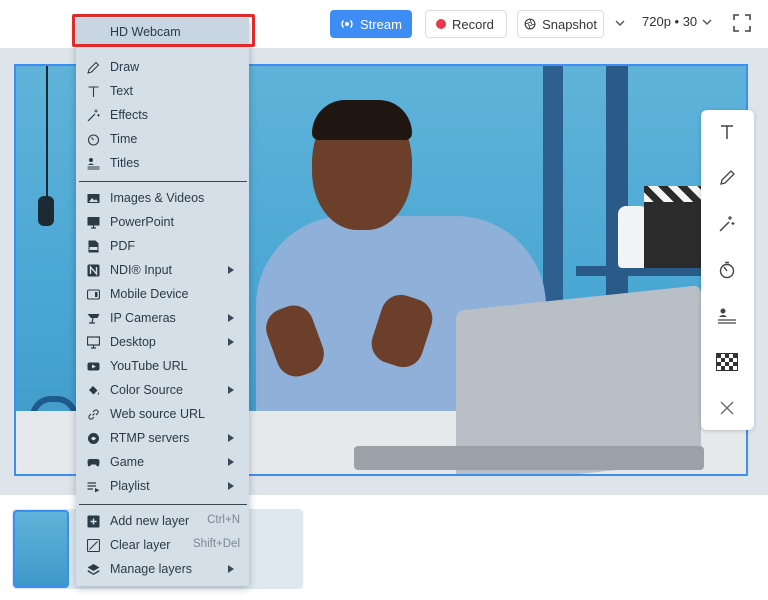 The image size is (768, 600). I want to click on layer-thumbnail, so click(41, 549).